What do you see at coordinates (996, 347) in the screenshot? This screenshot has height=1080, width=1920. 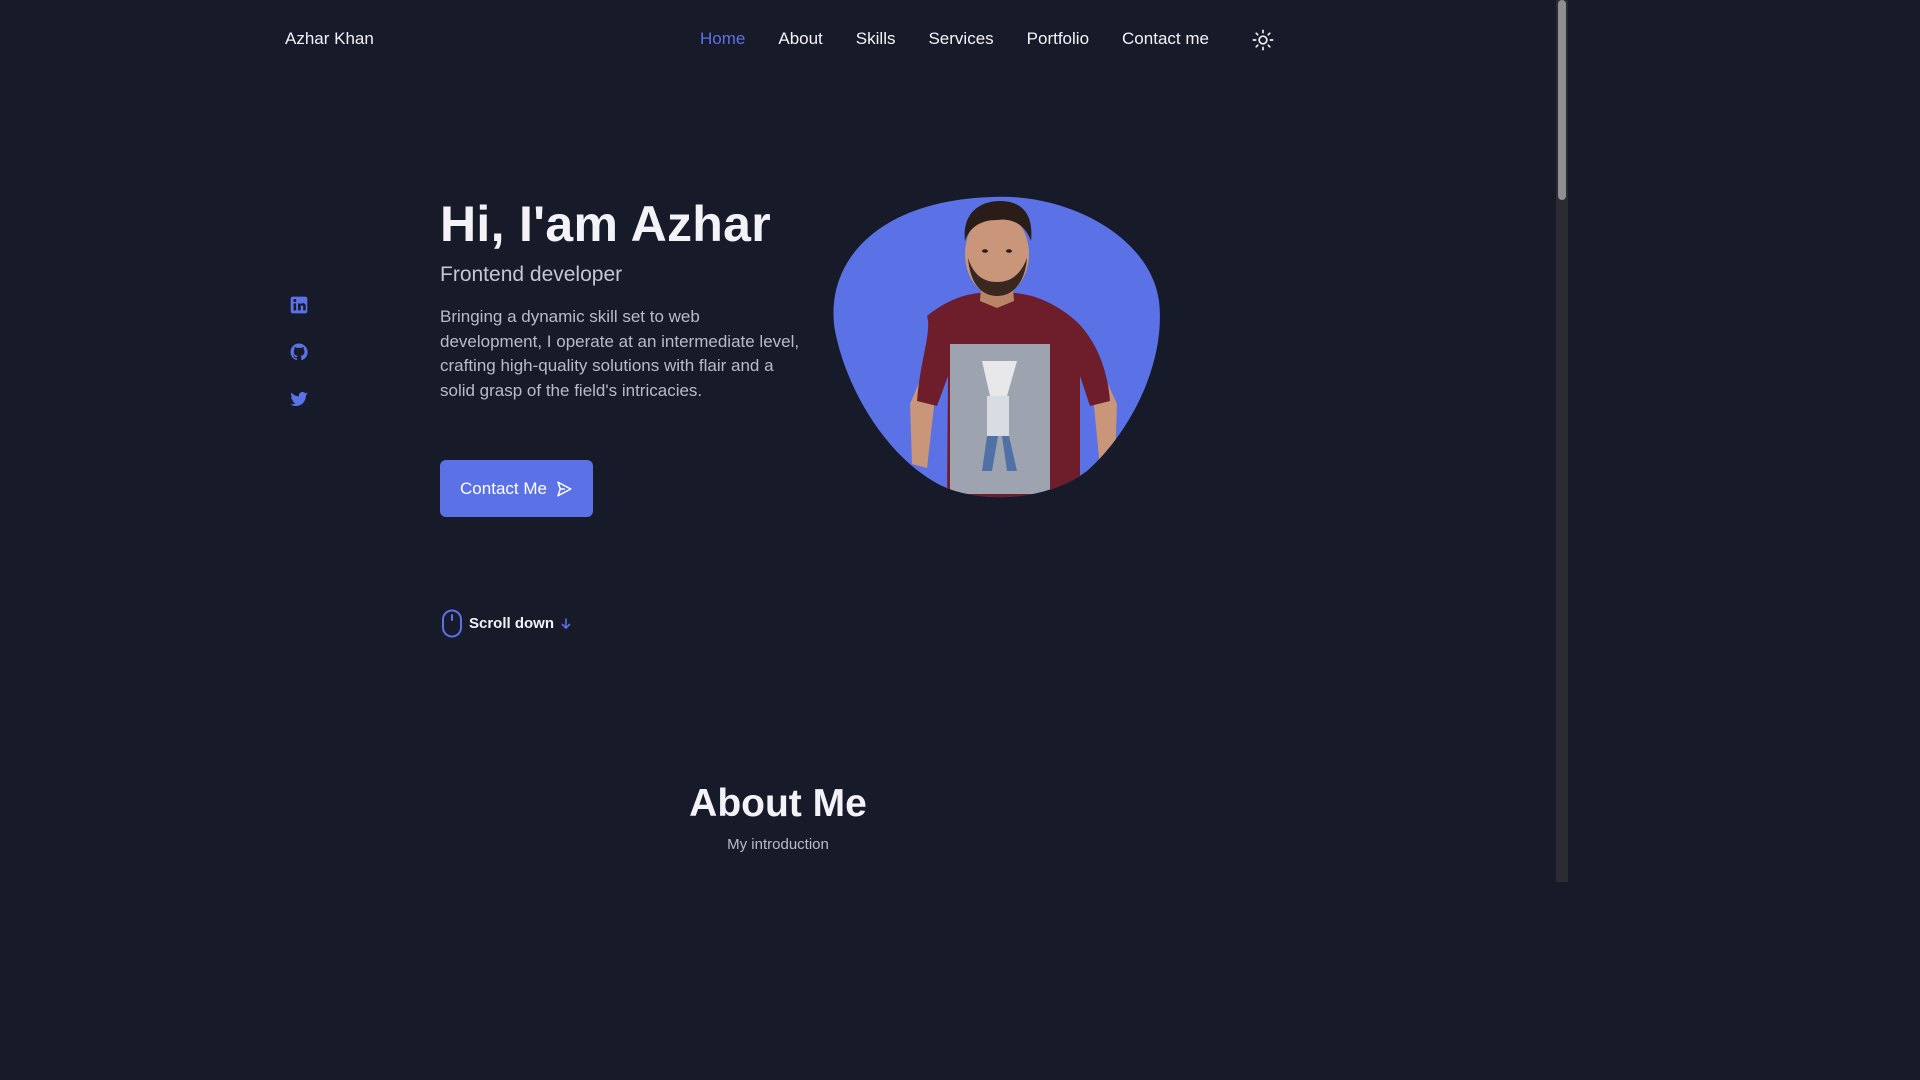 I see `profile-blob` at bounding box center [996, 347].